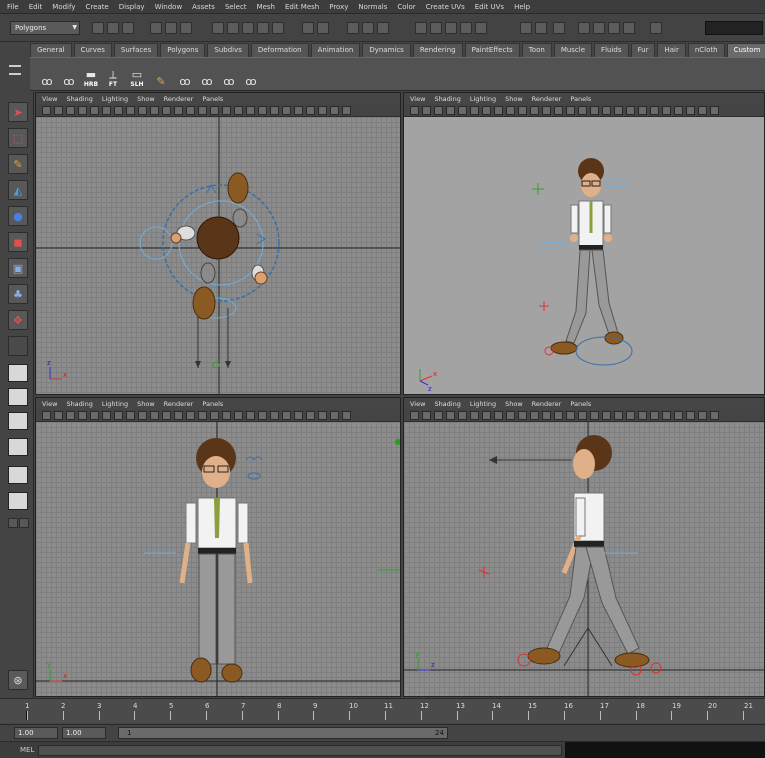 This screenshot has width=765, height=758. What do you see at coordinates (671, 50) in the screenshot?
I see `shelf-tab-hair: Hair` at bounding box center [671, 50].